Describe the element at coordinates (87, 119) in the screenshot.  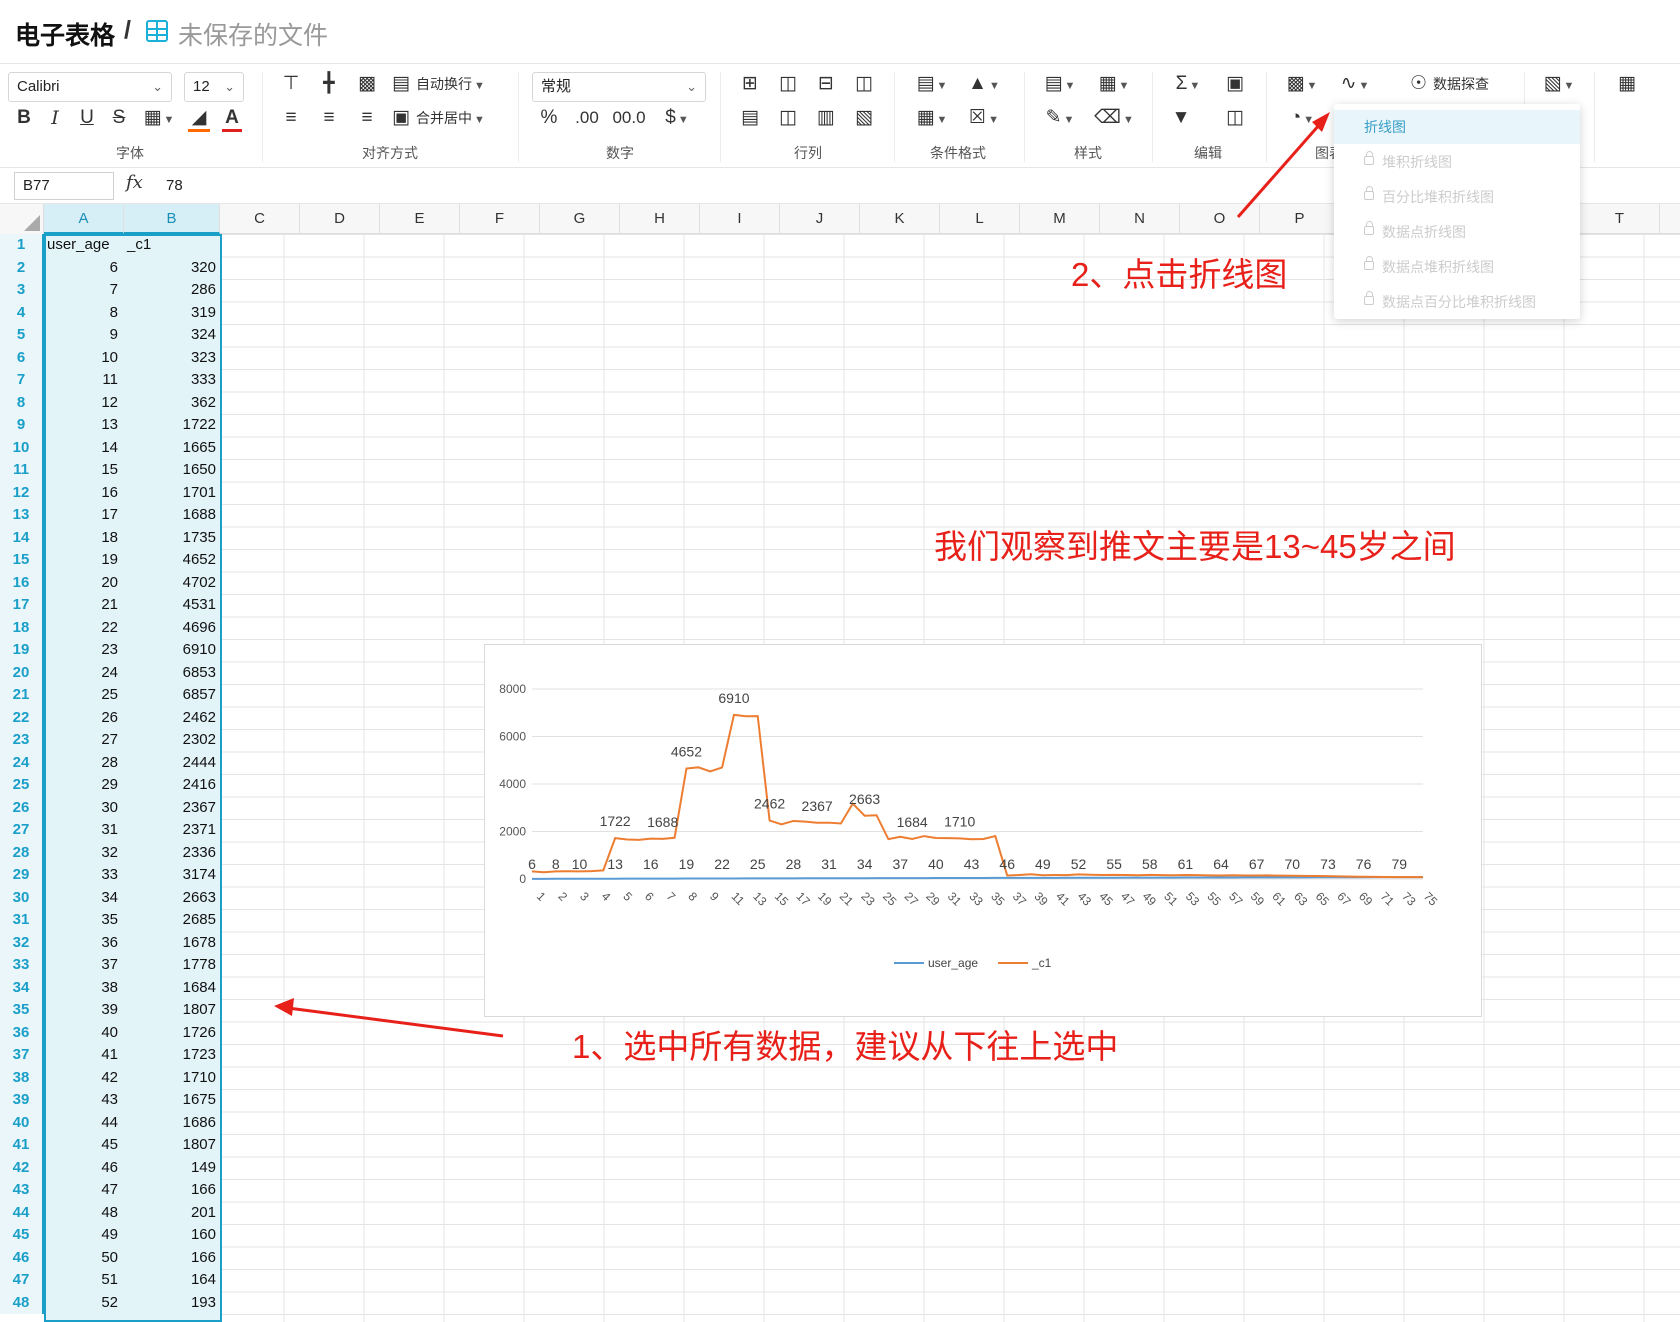
I see `underline-button: U` at that location.